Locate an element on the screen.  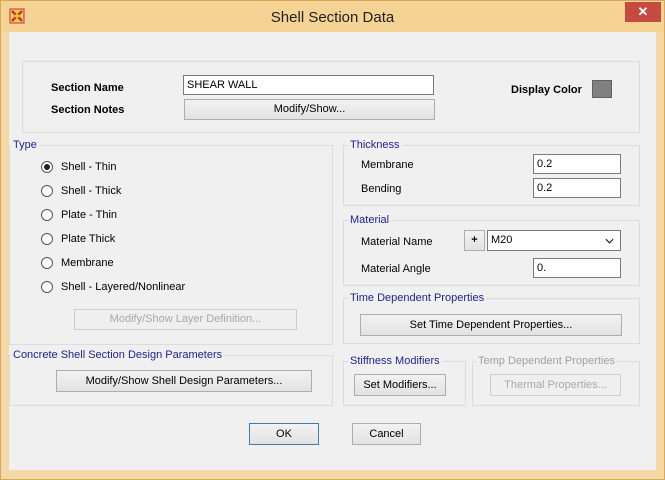
type-option-label: Shell - Thick is located at coordinates (91, 191).